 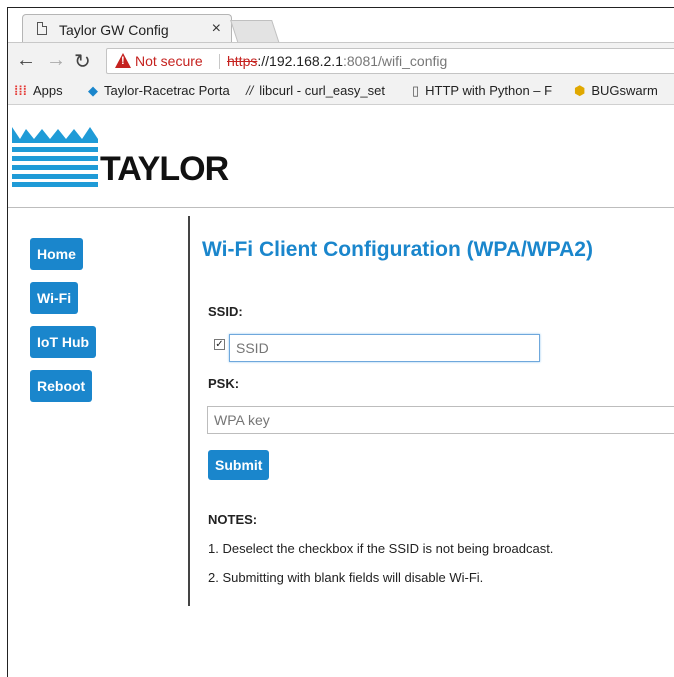 I want to click on page-icon: ▯, so click(x=416, y=90).